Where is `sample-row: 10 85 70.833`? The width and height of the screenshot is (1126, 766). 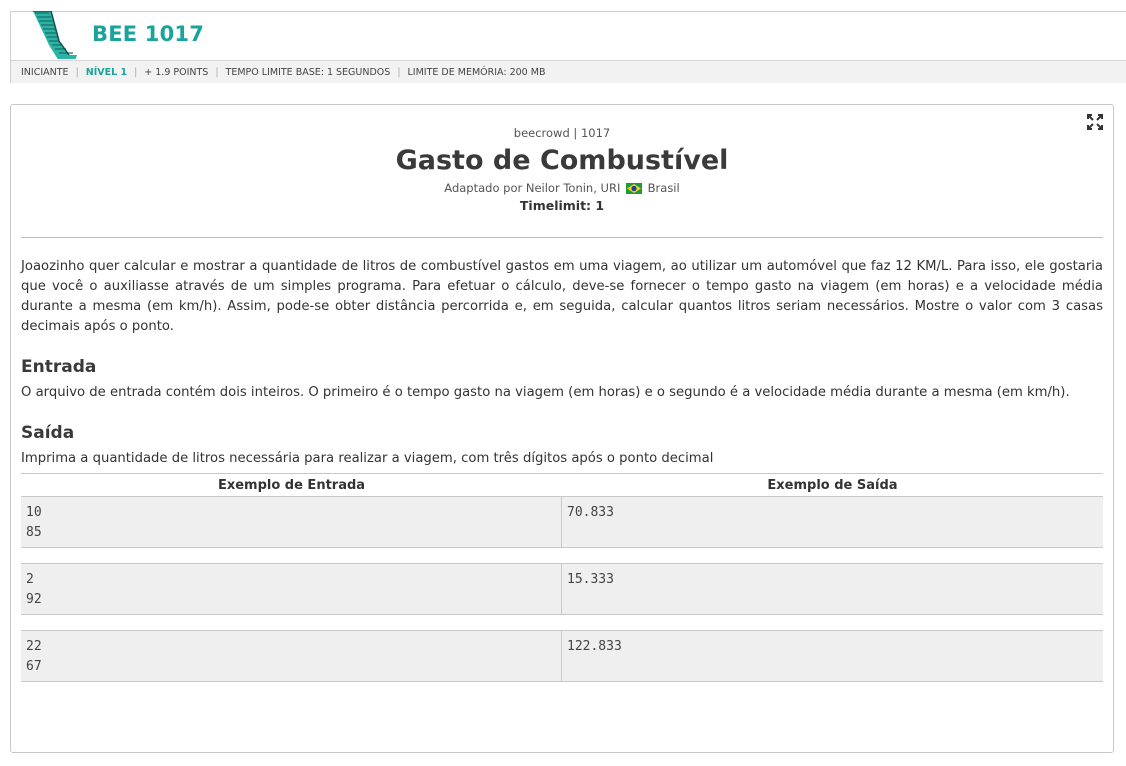
sample-row: 10 85 70.833 is located at coordinates (562, 522).